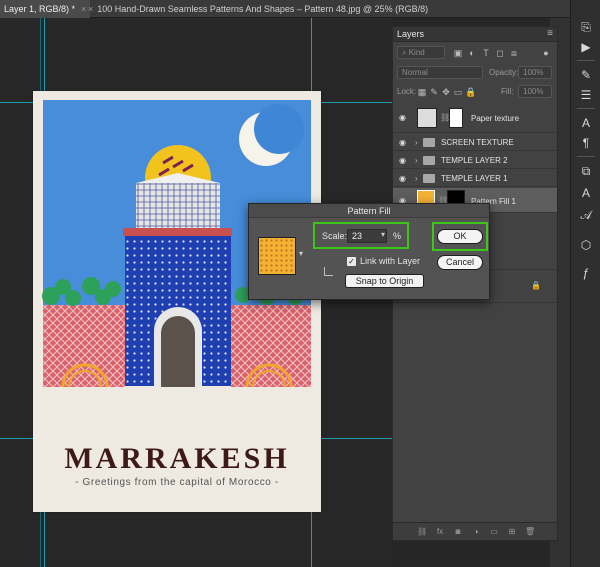 This screenshot has height=567, width=600. I want to click on tab-label: Layer 1, RGB/8) *, so click(40, 9).